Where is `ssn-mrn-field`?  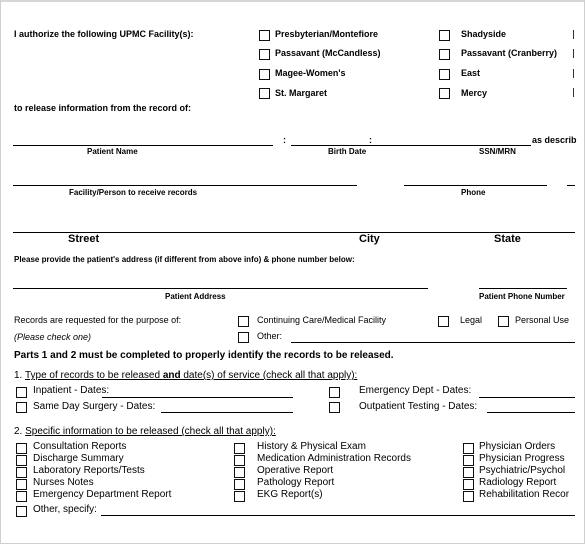
ssn-mrn-field is located at coordinates (456, 145).